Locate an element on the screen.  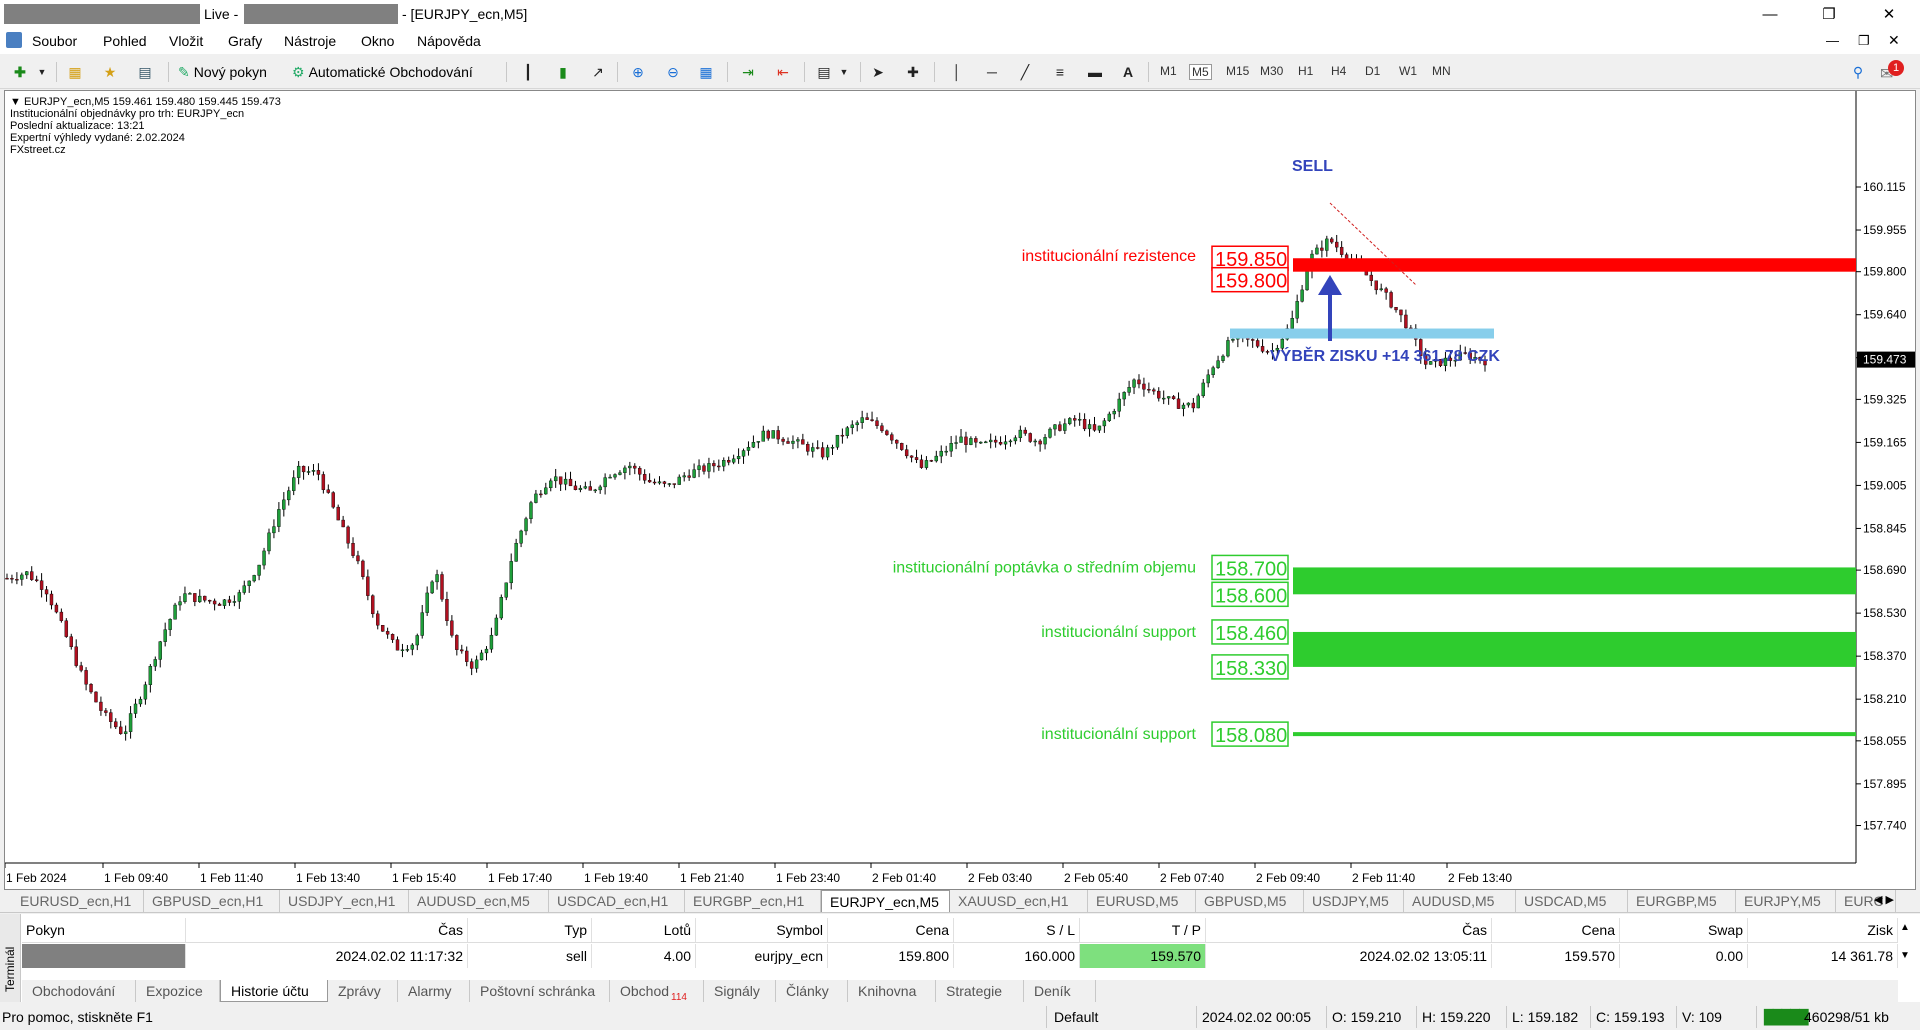
tf-m30: M30 is located at coordinates (1271, 71).